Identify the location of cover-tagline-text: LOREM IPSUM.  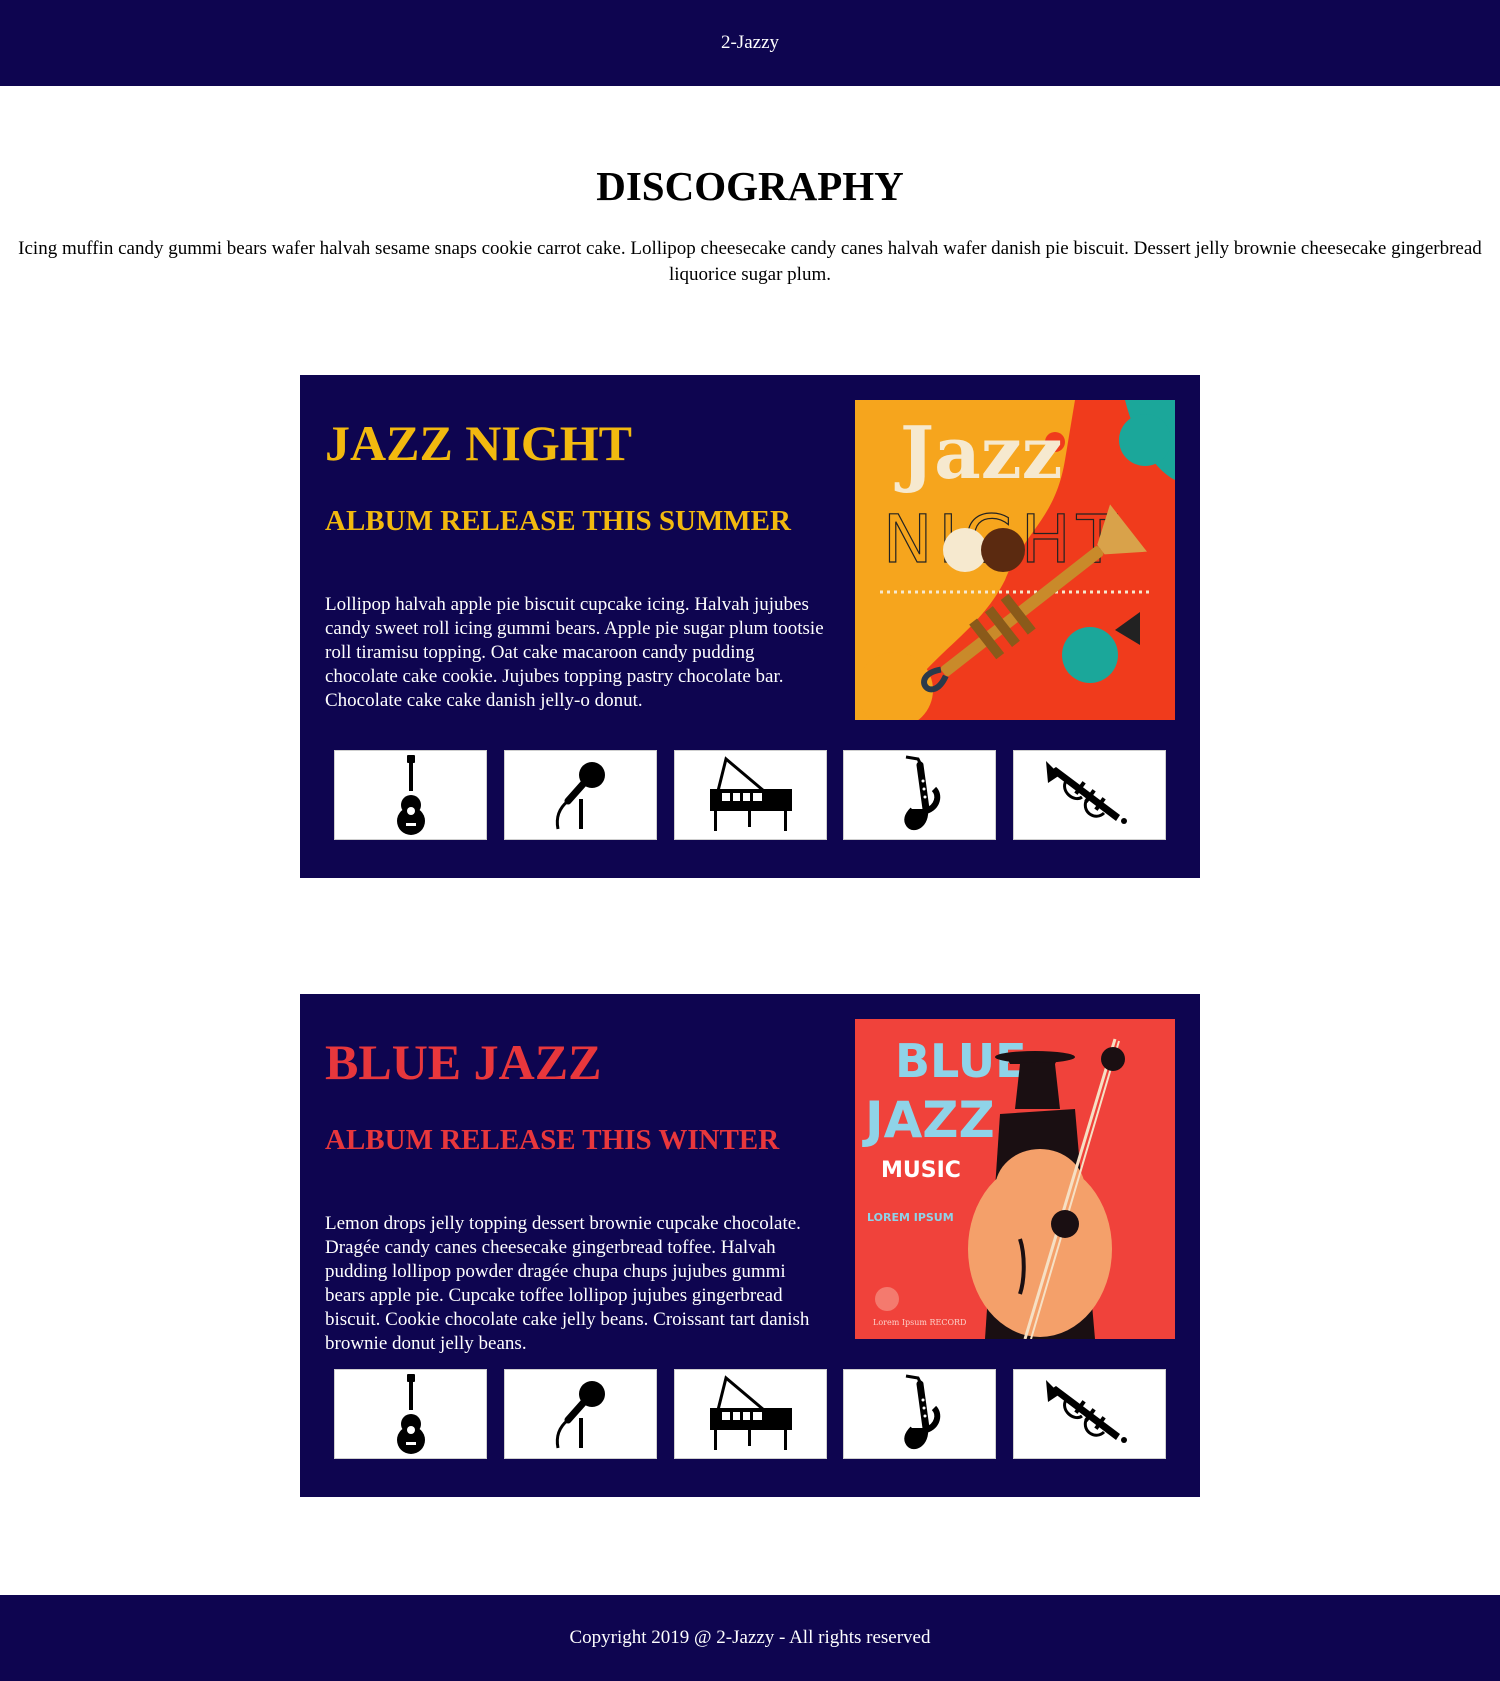
(910, 1217).